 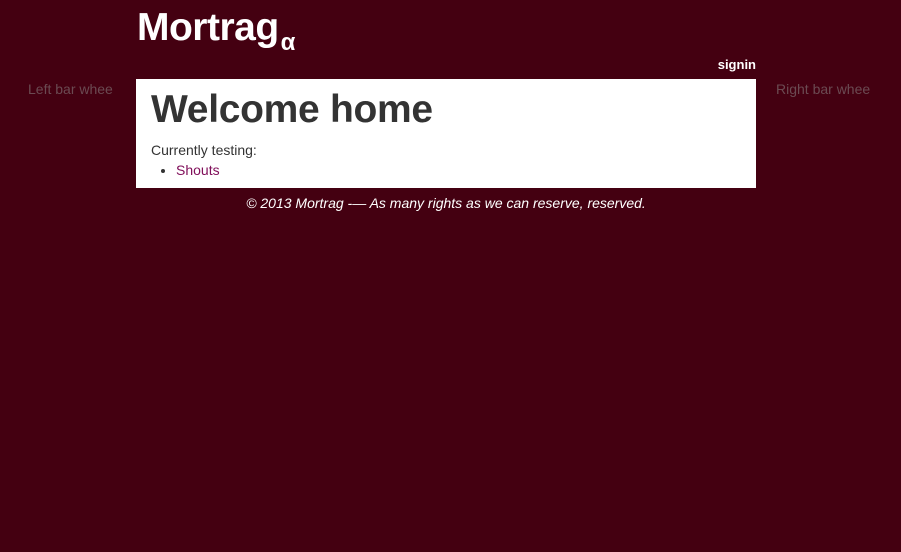 What do you see at coordinates (208, 27) in the screenshot?
I see `logo-text: Mortrag` at bounding box center [208, 27].